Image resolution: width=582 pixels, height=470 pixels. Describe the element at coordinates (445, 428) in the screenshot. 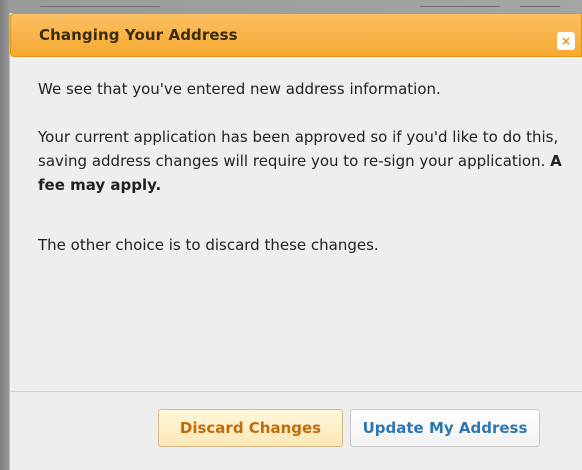

I see `update-address-button: Update My Address` at that location.